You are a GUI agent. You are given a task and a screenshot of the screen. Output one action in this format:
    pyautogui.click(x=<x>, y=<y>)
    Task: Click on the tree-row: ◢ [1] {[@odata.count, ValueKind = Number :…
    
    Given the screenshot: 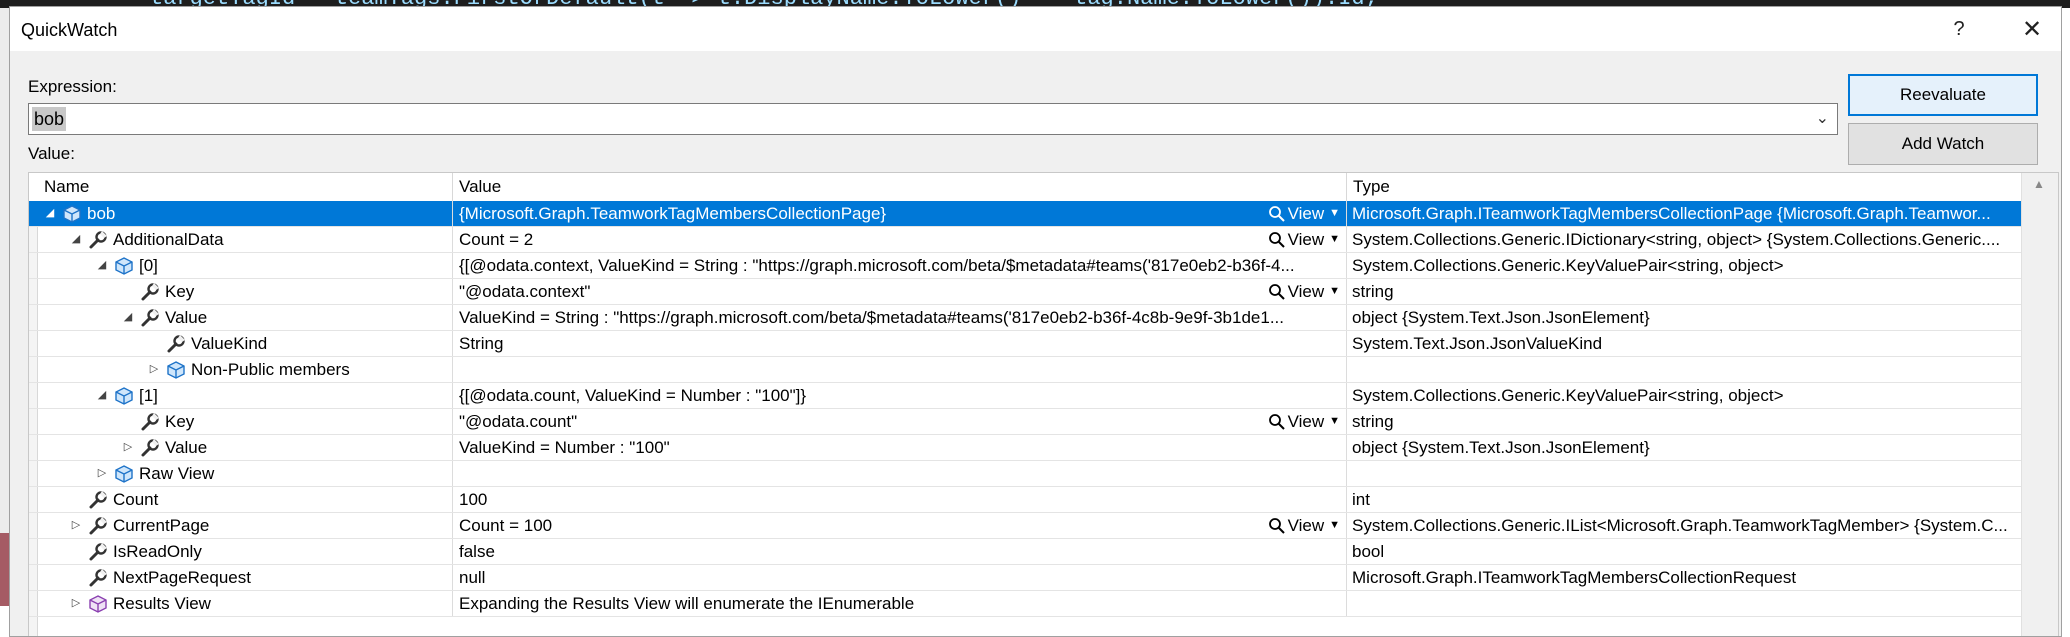 What is the action you would take?
    pyautogui.click(x=1025, y=396)
    